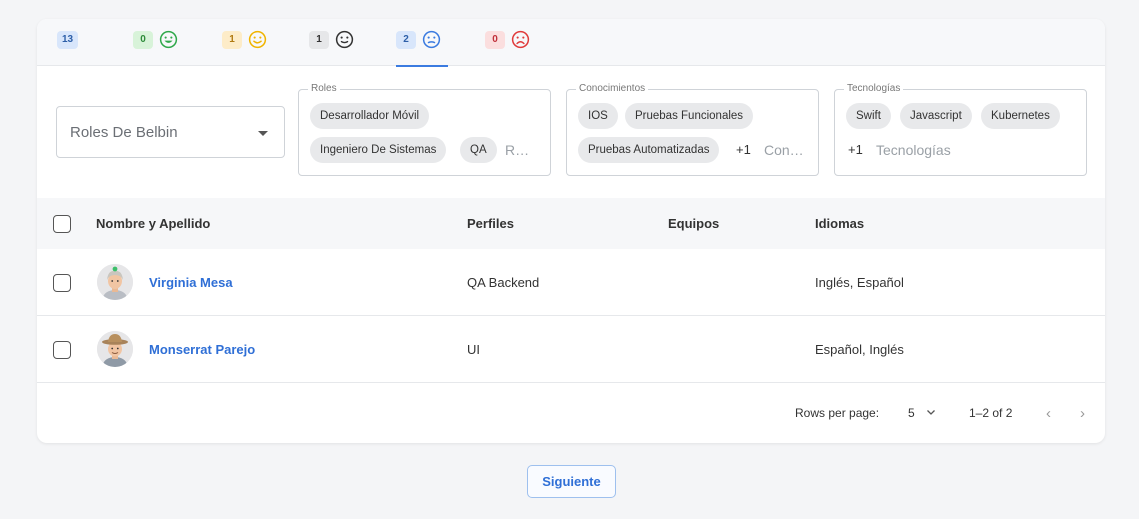 The width and height of the screenshot is (1139, 519). Describe the element at coordinates (1048, 413) in the screenshot. I see `chevron-left-icon: ‹` at that location.